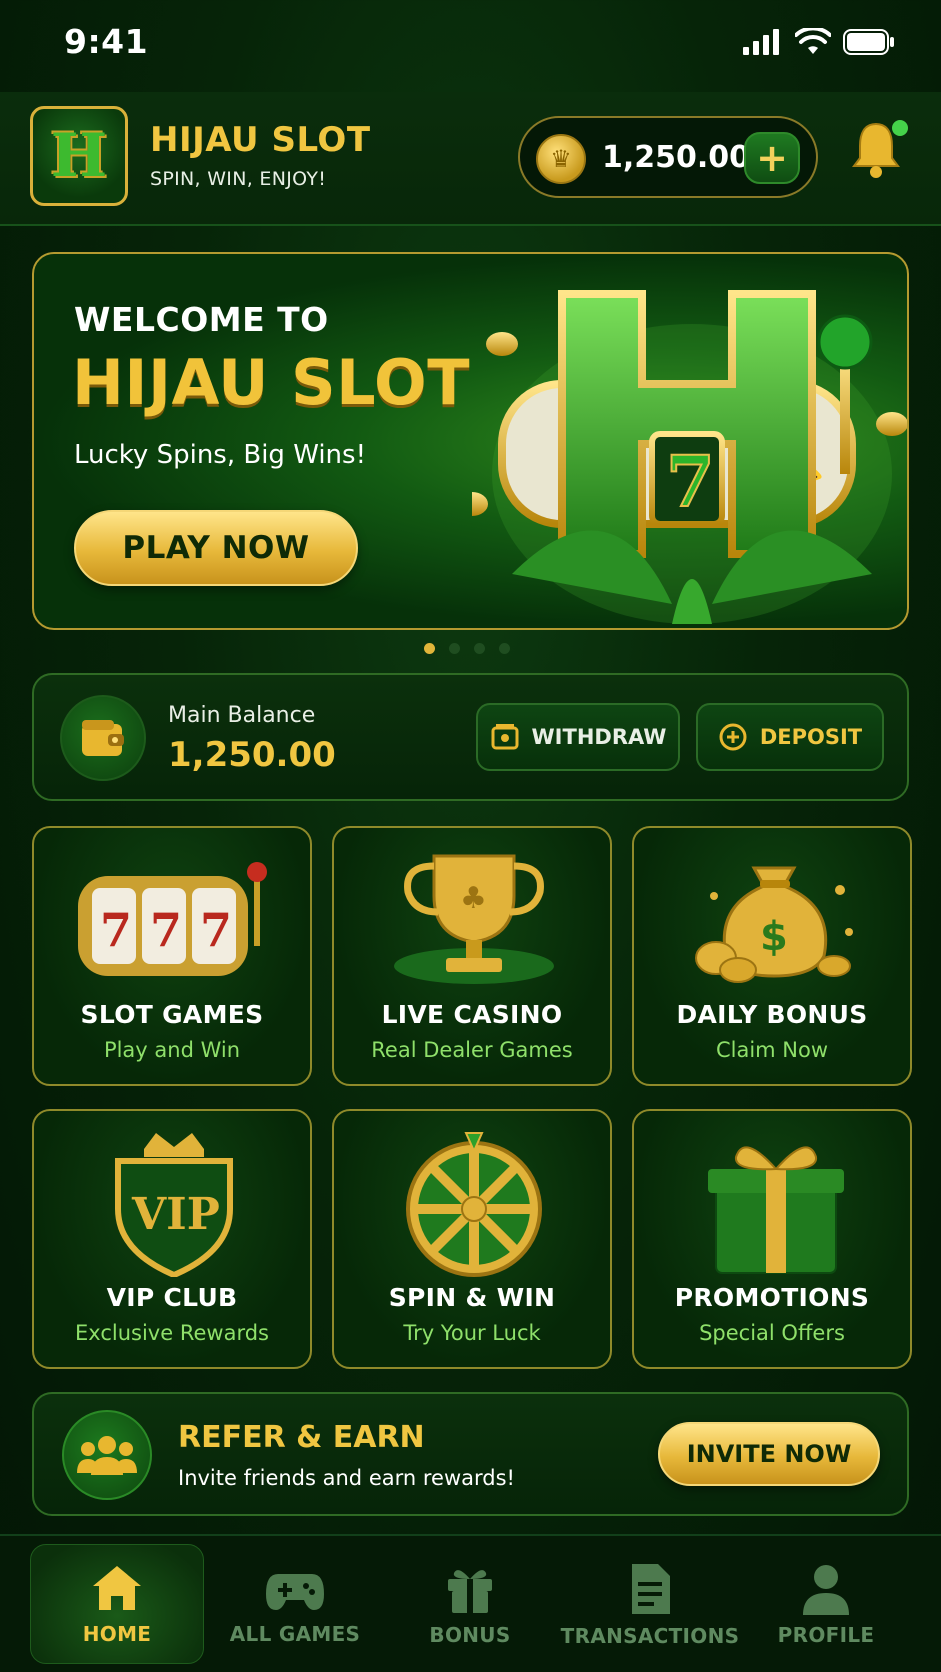  I want to click on tile-title: VIP CLUB, so click(172, 1297).